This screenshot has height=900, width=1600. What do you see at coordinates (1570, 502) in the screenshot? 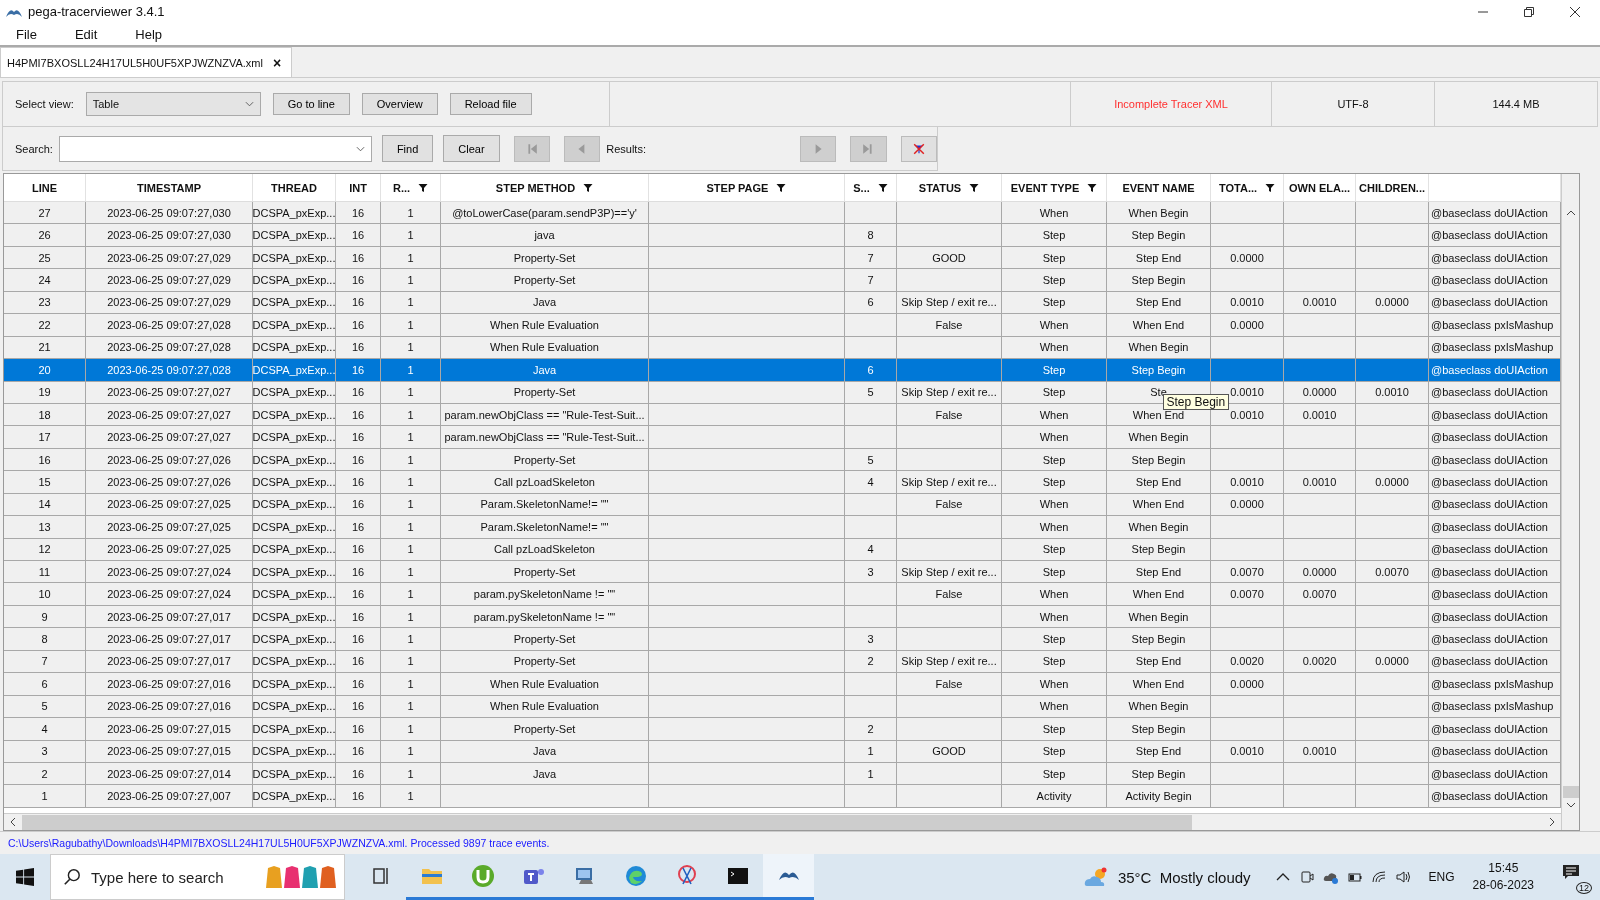
I see `vertical-scrollbar` at bounding box center [1570, 502].